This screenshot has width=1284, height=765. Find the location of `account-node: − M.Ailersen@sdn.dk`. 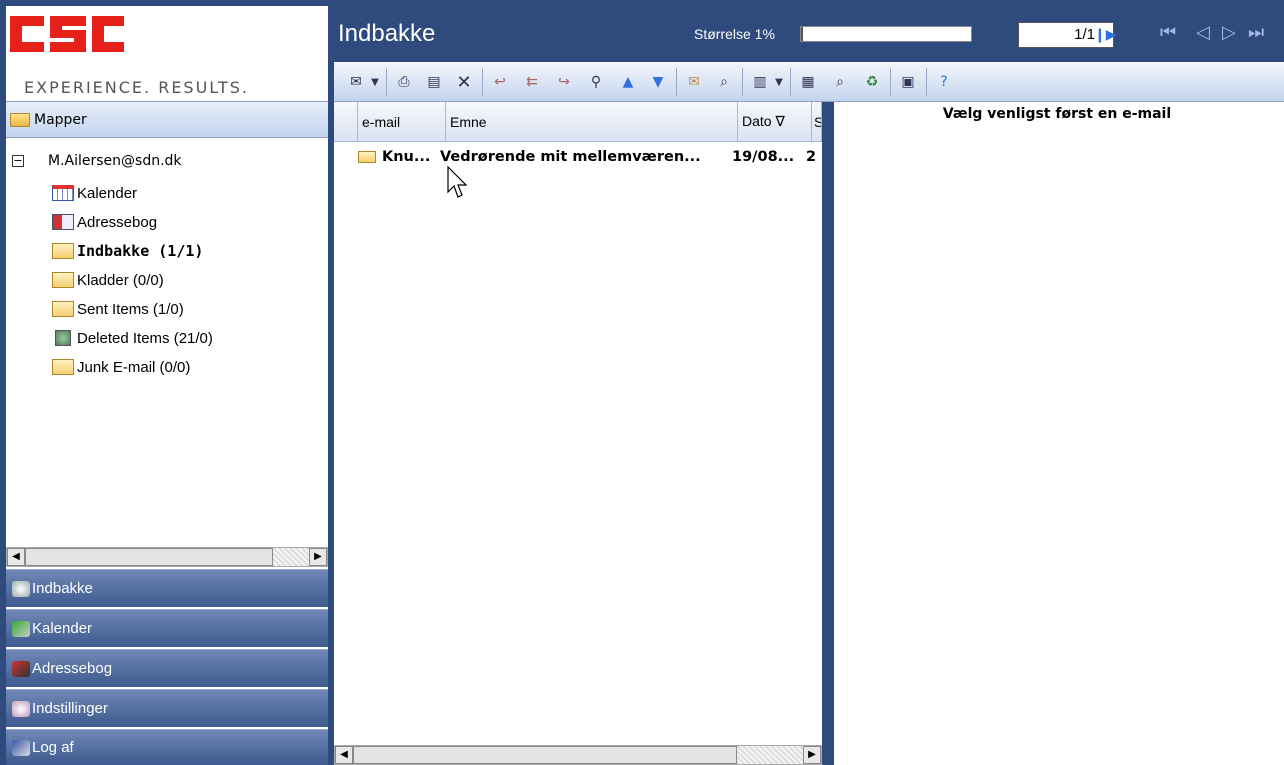

account-node: − M.Ailersen@sdn.dk is located at coordinates (97, 161).